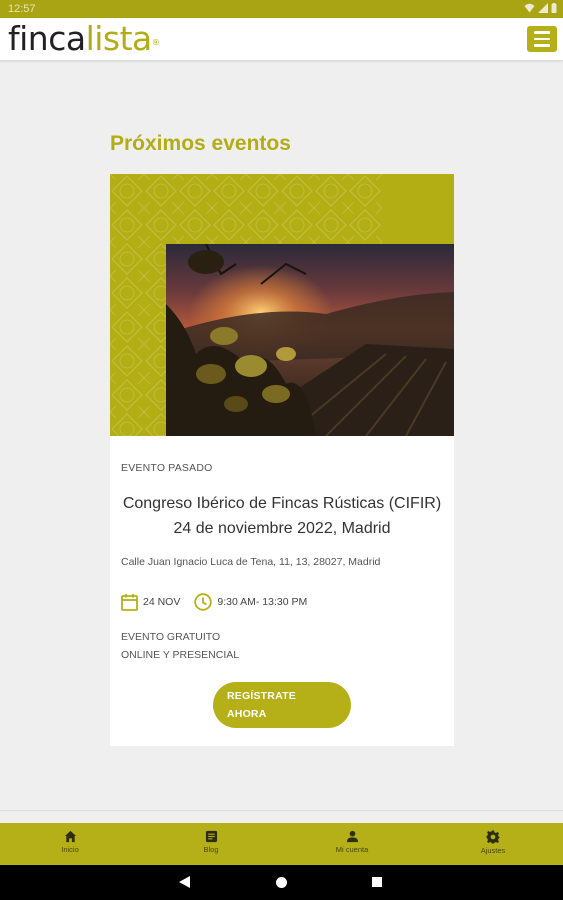 The width and height of the screenshot is (563, 900). Describe the element at coordinates (70, 844) in the screenshot. I see `nav-item-home: Inicio` at that location.